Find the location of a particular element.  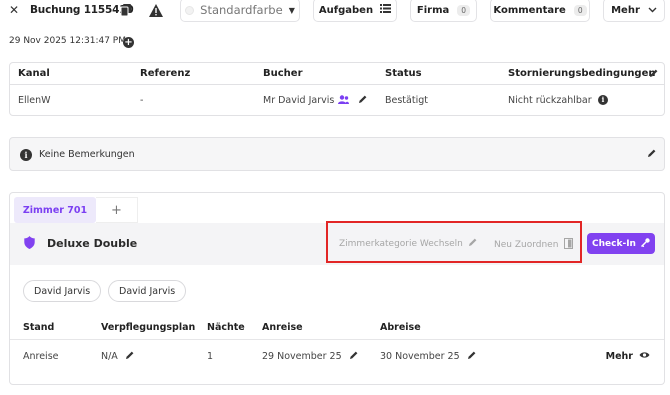

nights-value: 1 is located at coordinates (210, 356).